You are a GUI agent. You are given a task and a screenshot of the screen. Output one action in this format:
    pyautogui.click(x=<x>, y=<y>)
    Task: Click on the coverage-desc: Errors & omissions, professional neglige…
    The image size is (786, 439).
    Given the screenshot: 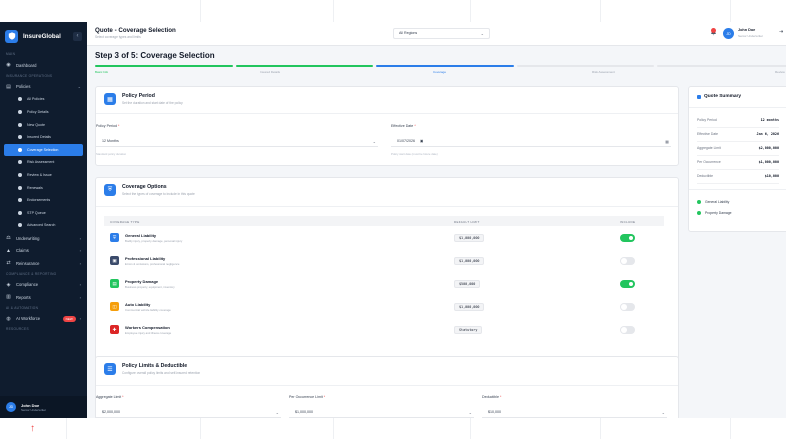 What is the action you would take?
    pyautogui.click(x=152, y=264)
    